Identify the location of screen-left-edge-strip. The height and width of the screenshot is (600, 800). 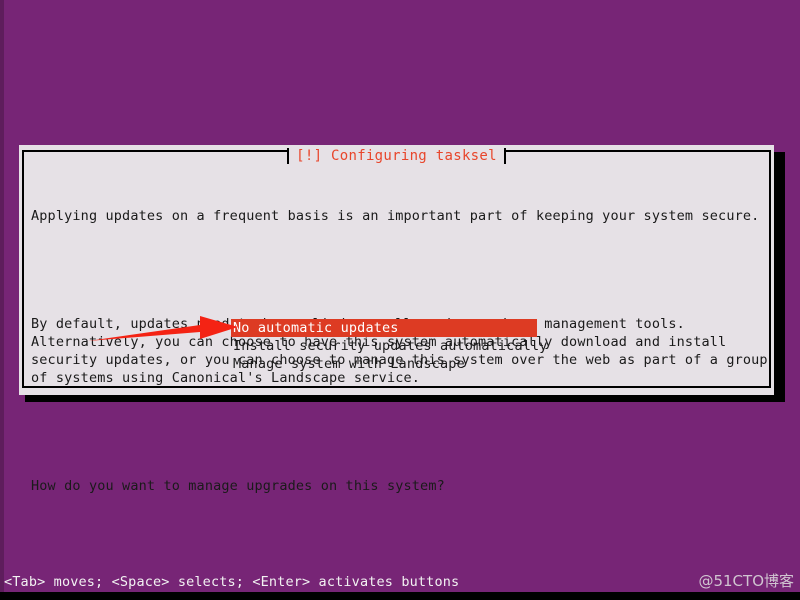
(2, 300).